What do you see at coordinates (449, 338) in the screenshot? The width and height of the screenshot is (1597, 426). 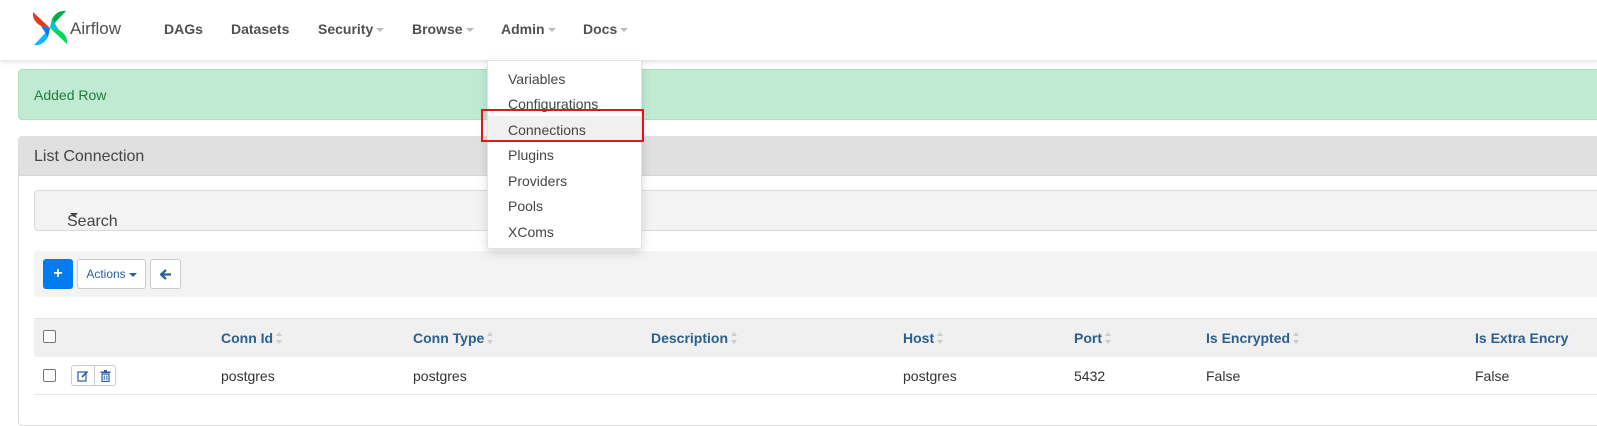 I see `column-label: Conn Type` at bounding box center [449, 338].